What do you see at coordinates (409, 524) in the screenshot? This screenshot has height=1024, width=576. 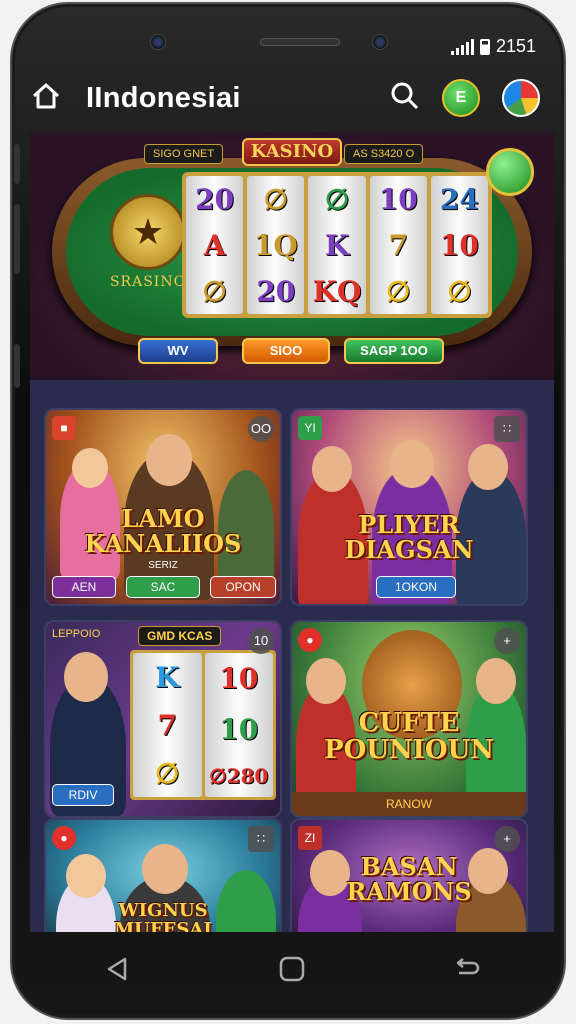 I see `card-title-line: PLIYER` at bounding box center [409, 524].